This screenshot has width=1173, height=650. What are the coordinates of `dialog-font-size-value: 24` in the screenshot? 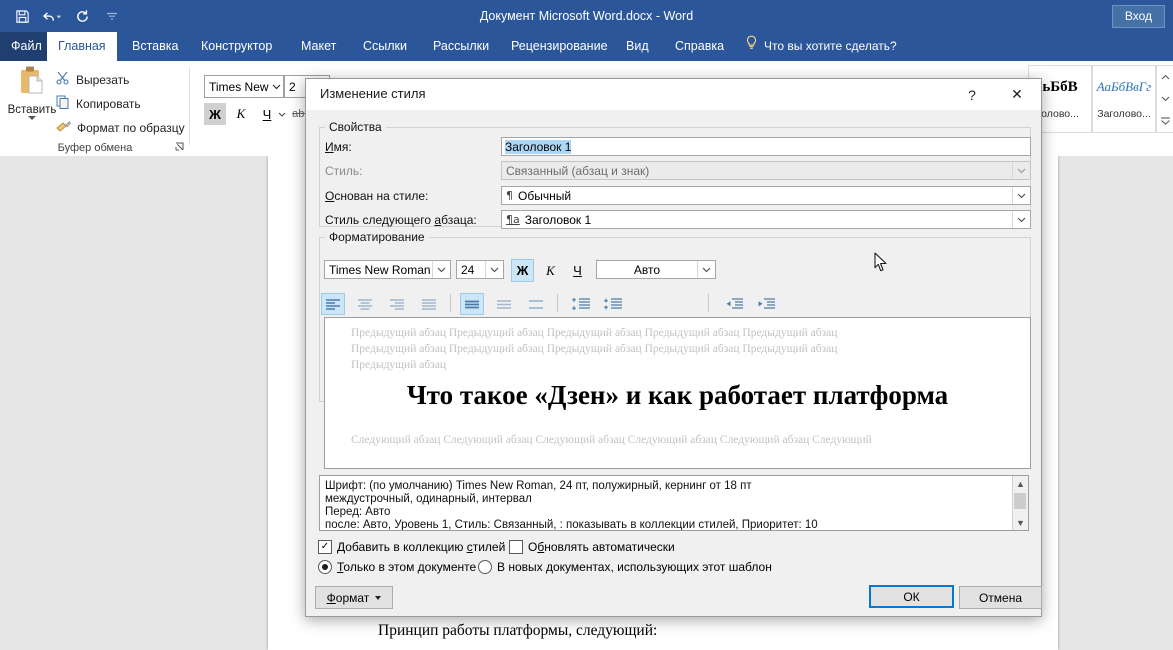 It's located at (468, 269).